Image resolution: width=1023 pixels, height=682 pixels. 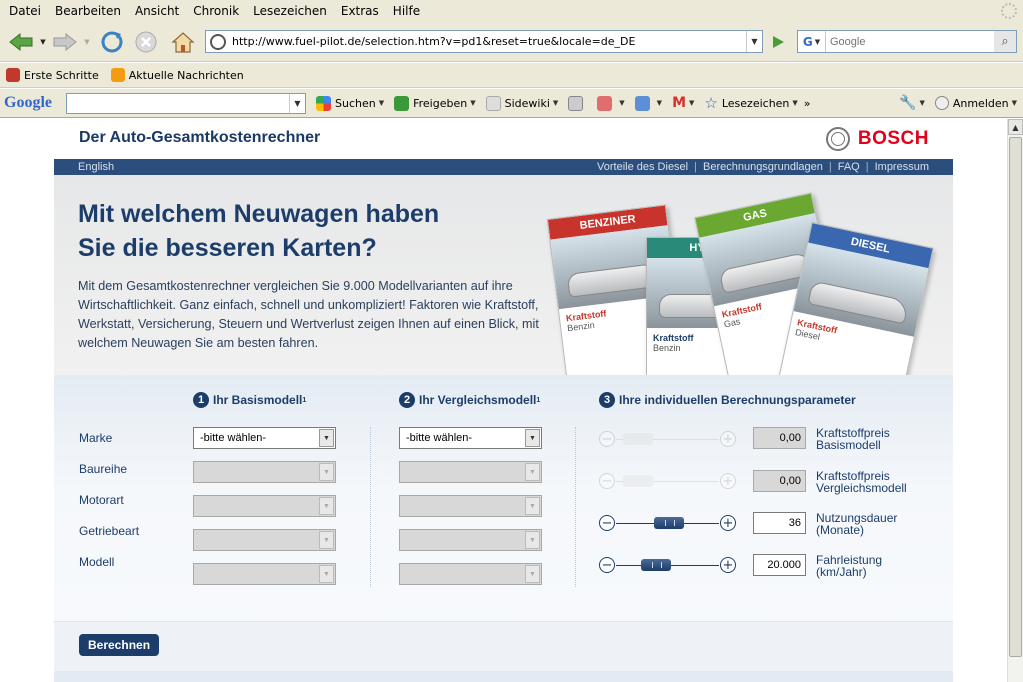 I want to click on basis-baureihe-select: ▼, so click(x=264, y=472).